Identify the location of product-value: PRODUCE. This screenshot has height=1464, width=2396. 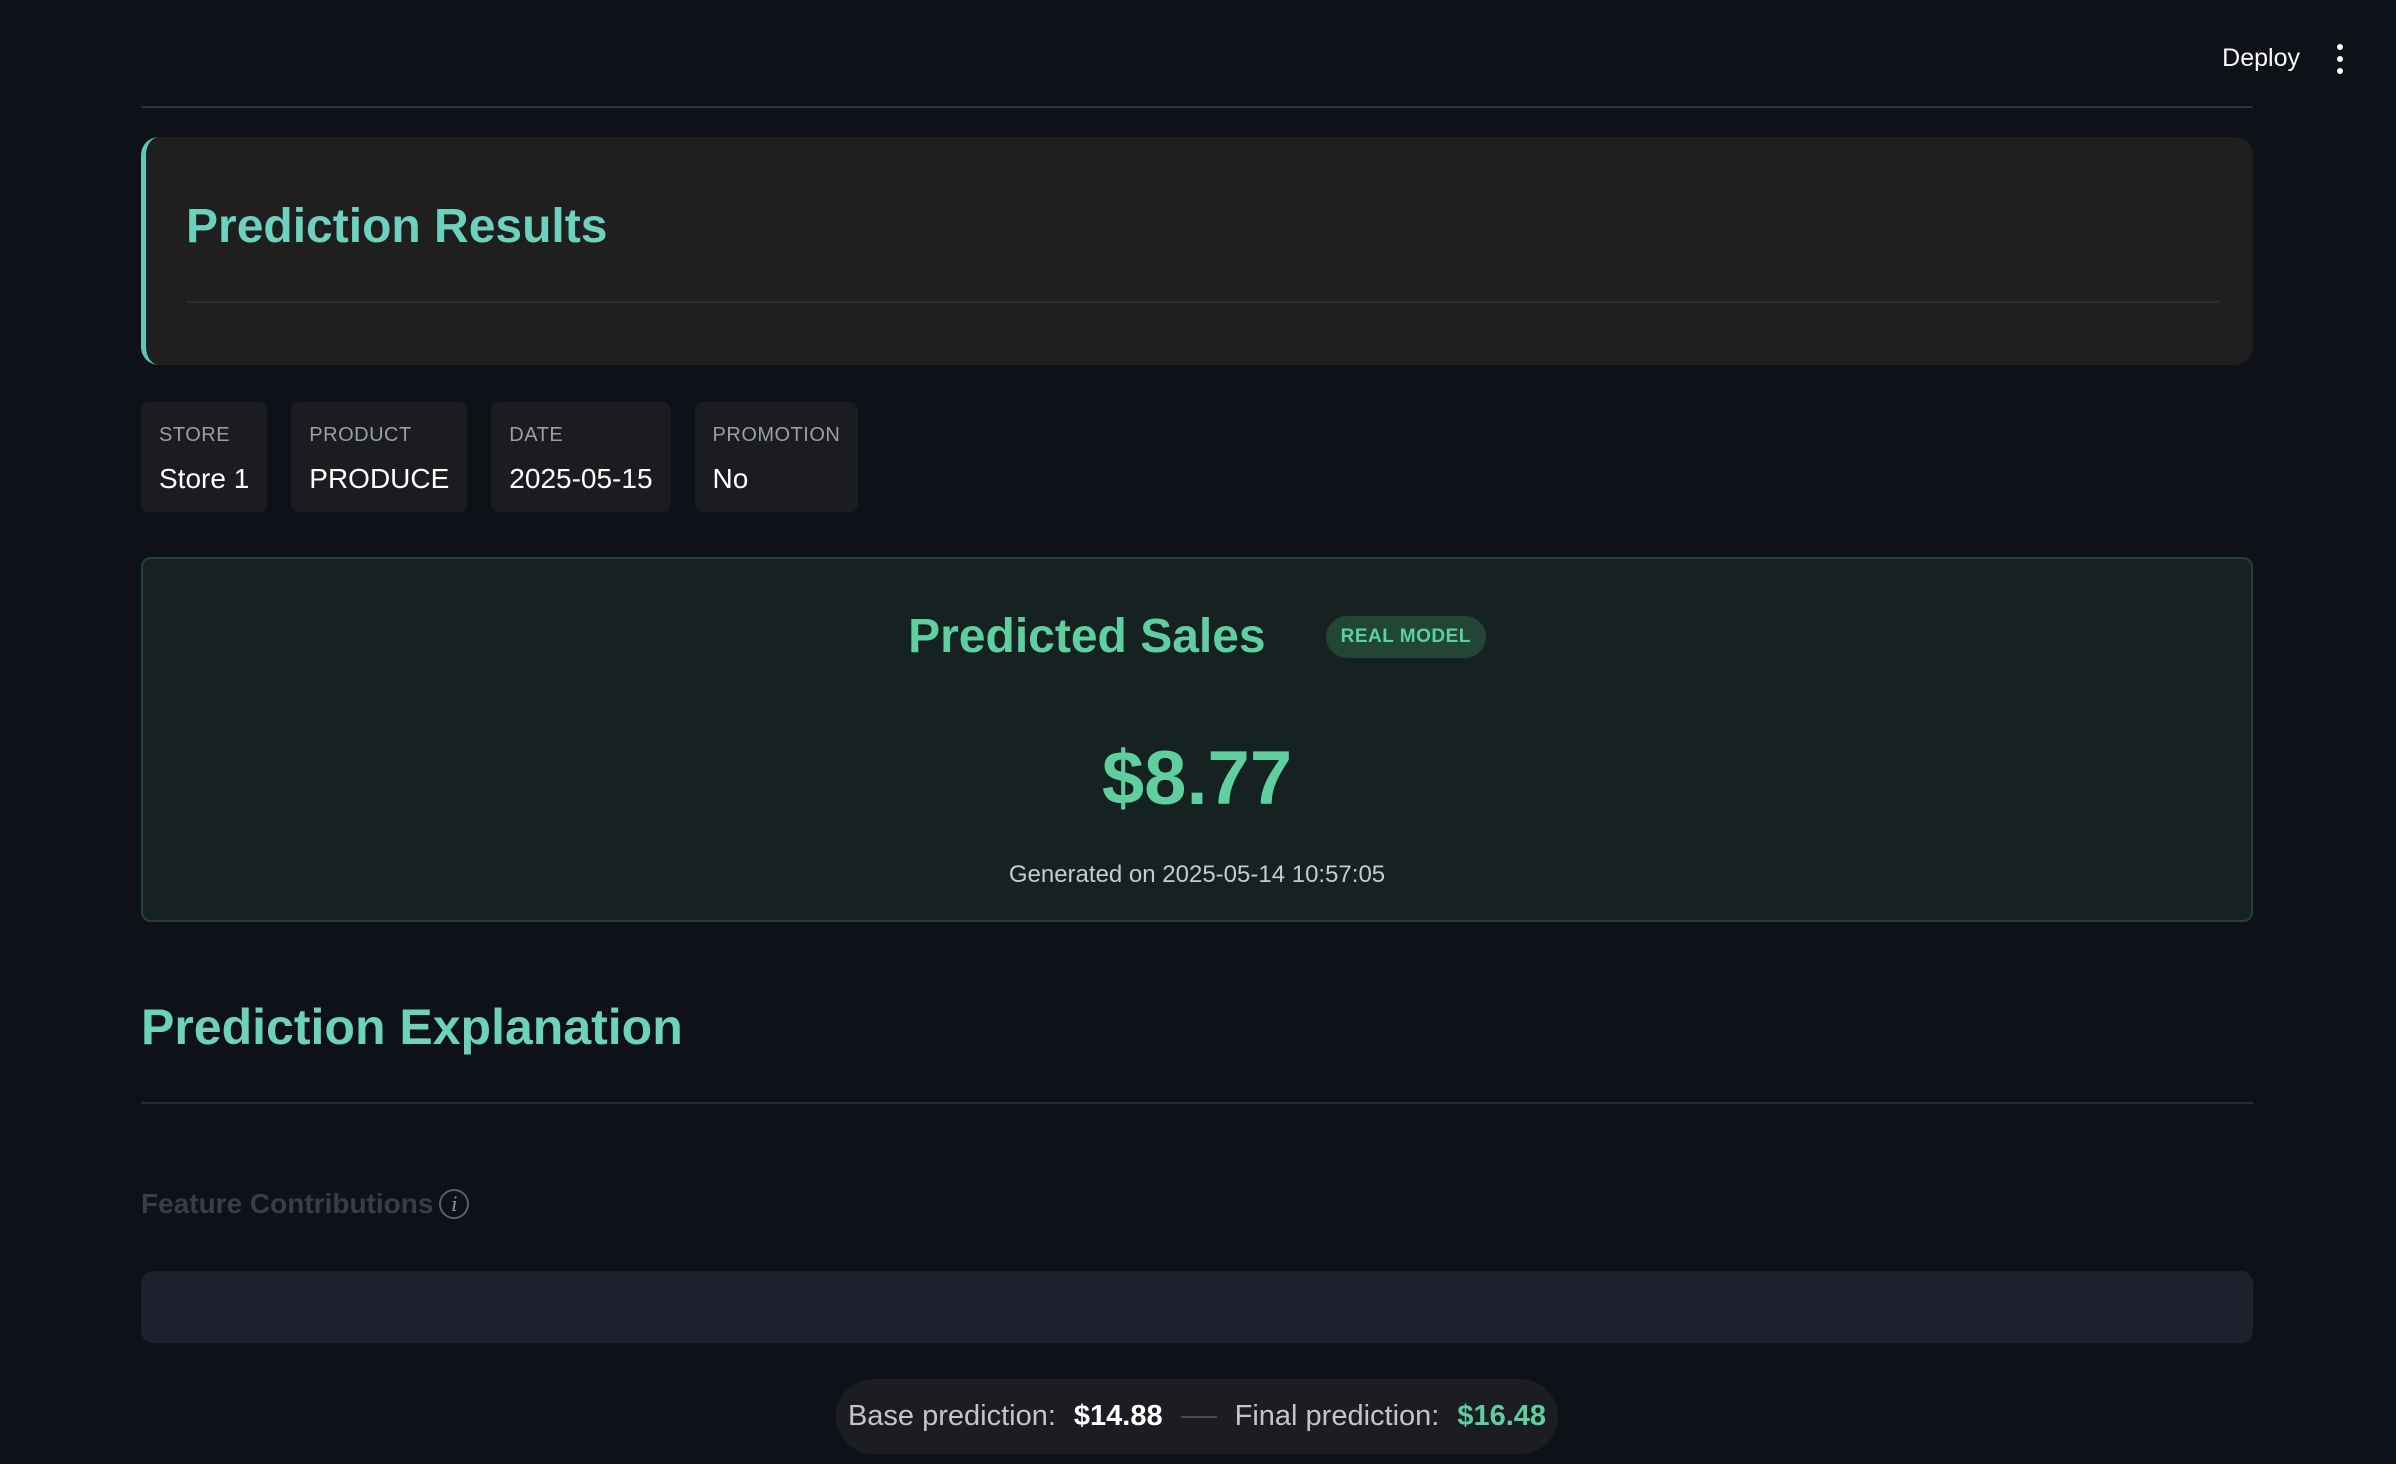
(379, 478).